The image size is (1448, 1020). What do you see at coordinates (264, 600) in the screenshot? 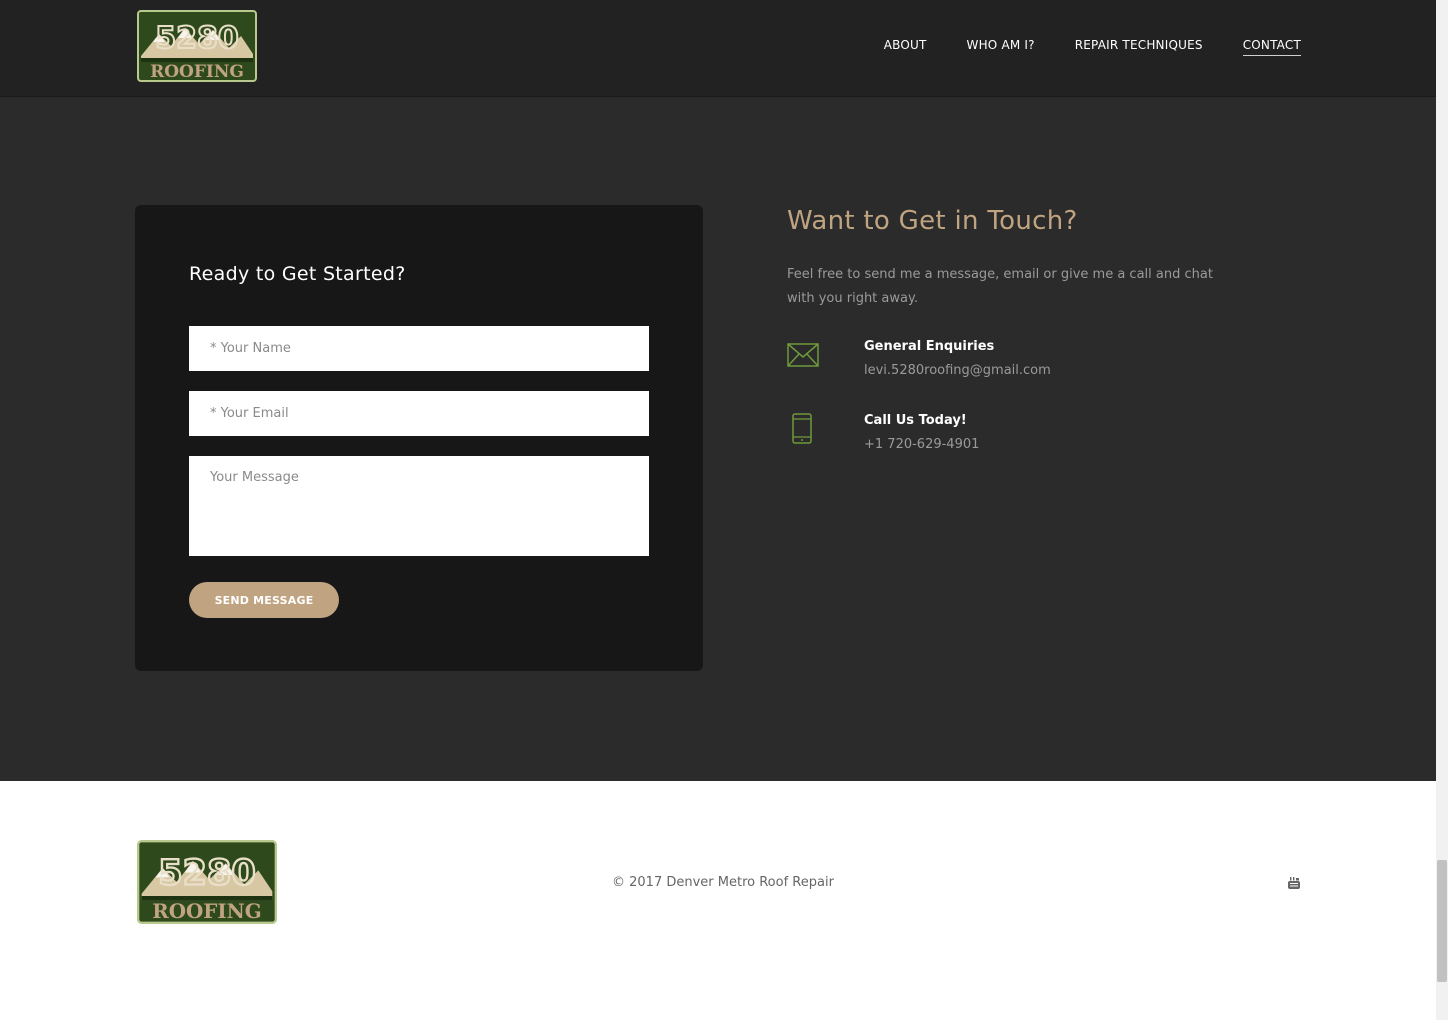
I see `send-message-button: SEND MESSAGE` at bounding box center [264, 600].